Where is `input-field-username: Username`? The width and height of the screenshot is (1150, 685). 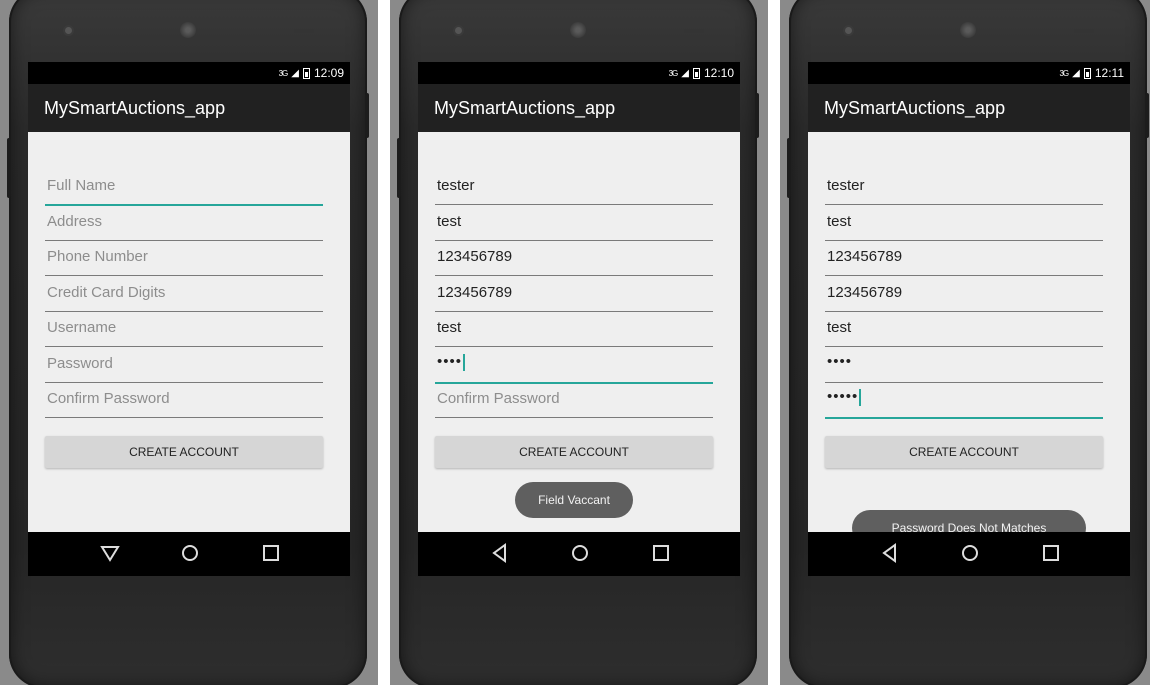
input-field-username: Username is located at coordinates (184, 329).